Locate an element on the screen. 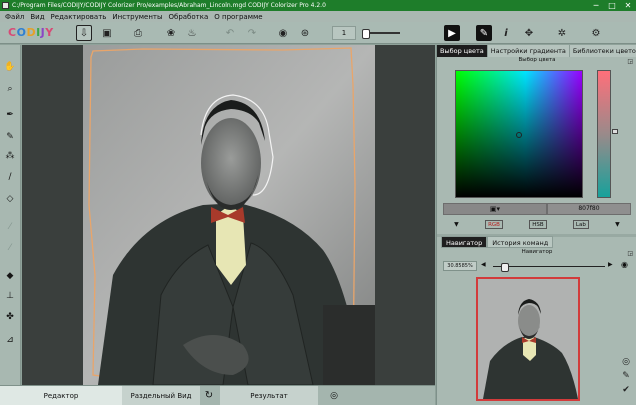 The image size is (636, 405). undo-button: ↶ is located at coordinates (230, 33).